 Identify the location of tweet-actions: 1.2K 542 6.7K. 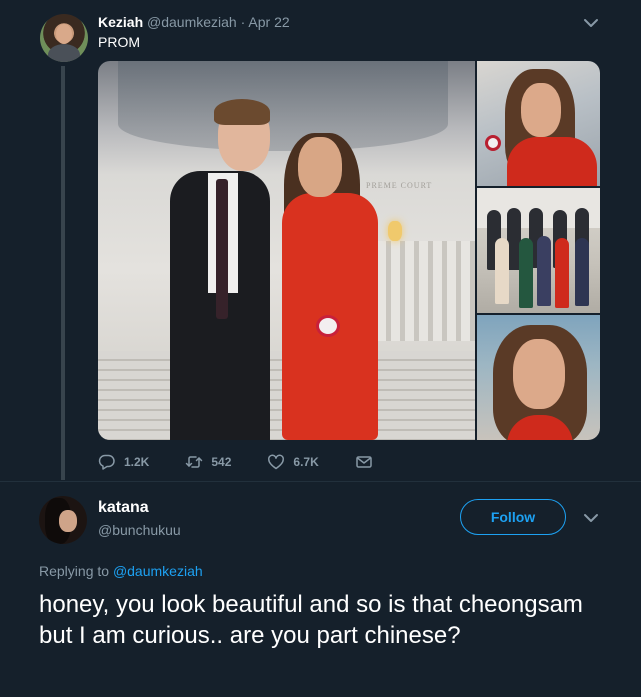
(239, 462).